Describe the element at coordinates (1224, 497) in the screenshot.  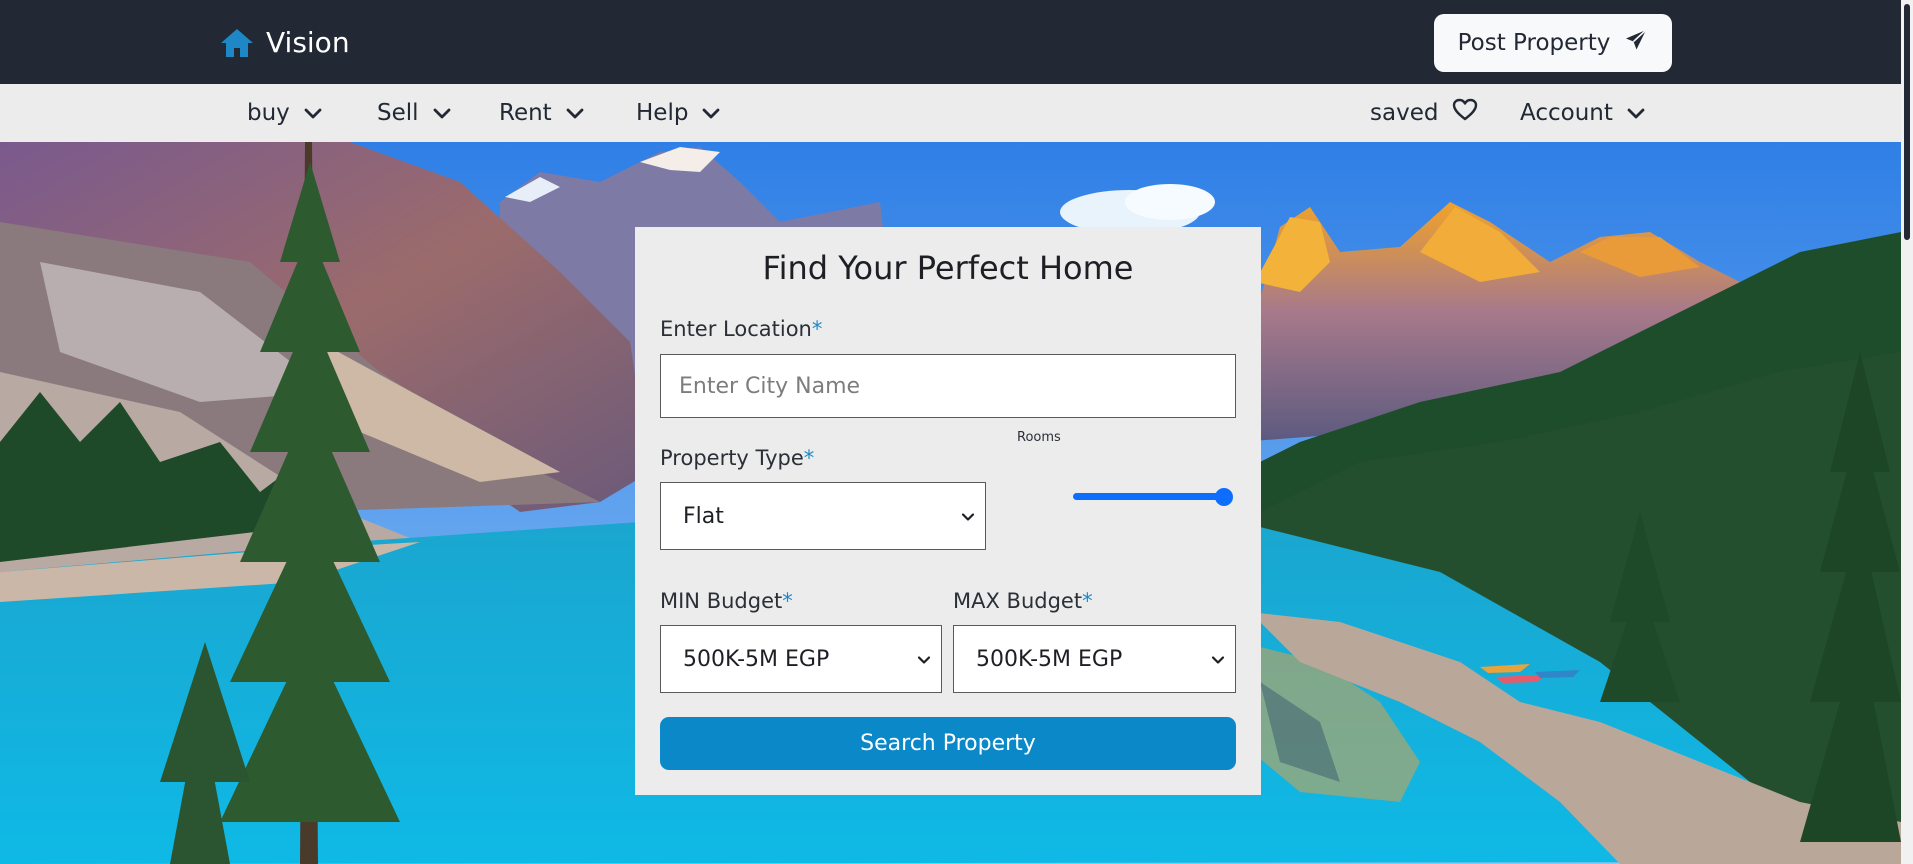
I see `rooms-slider-thumb` at that location.